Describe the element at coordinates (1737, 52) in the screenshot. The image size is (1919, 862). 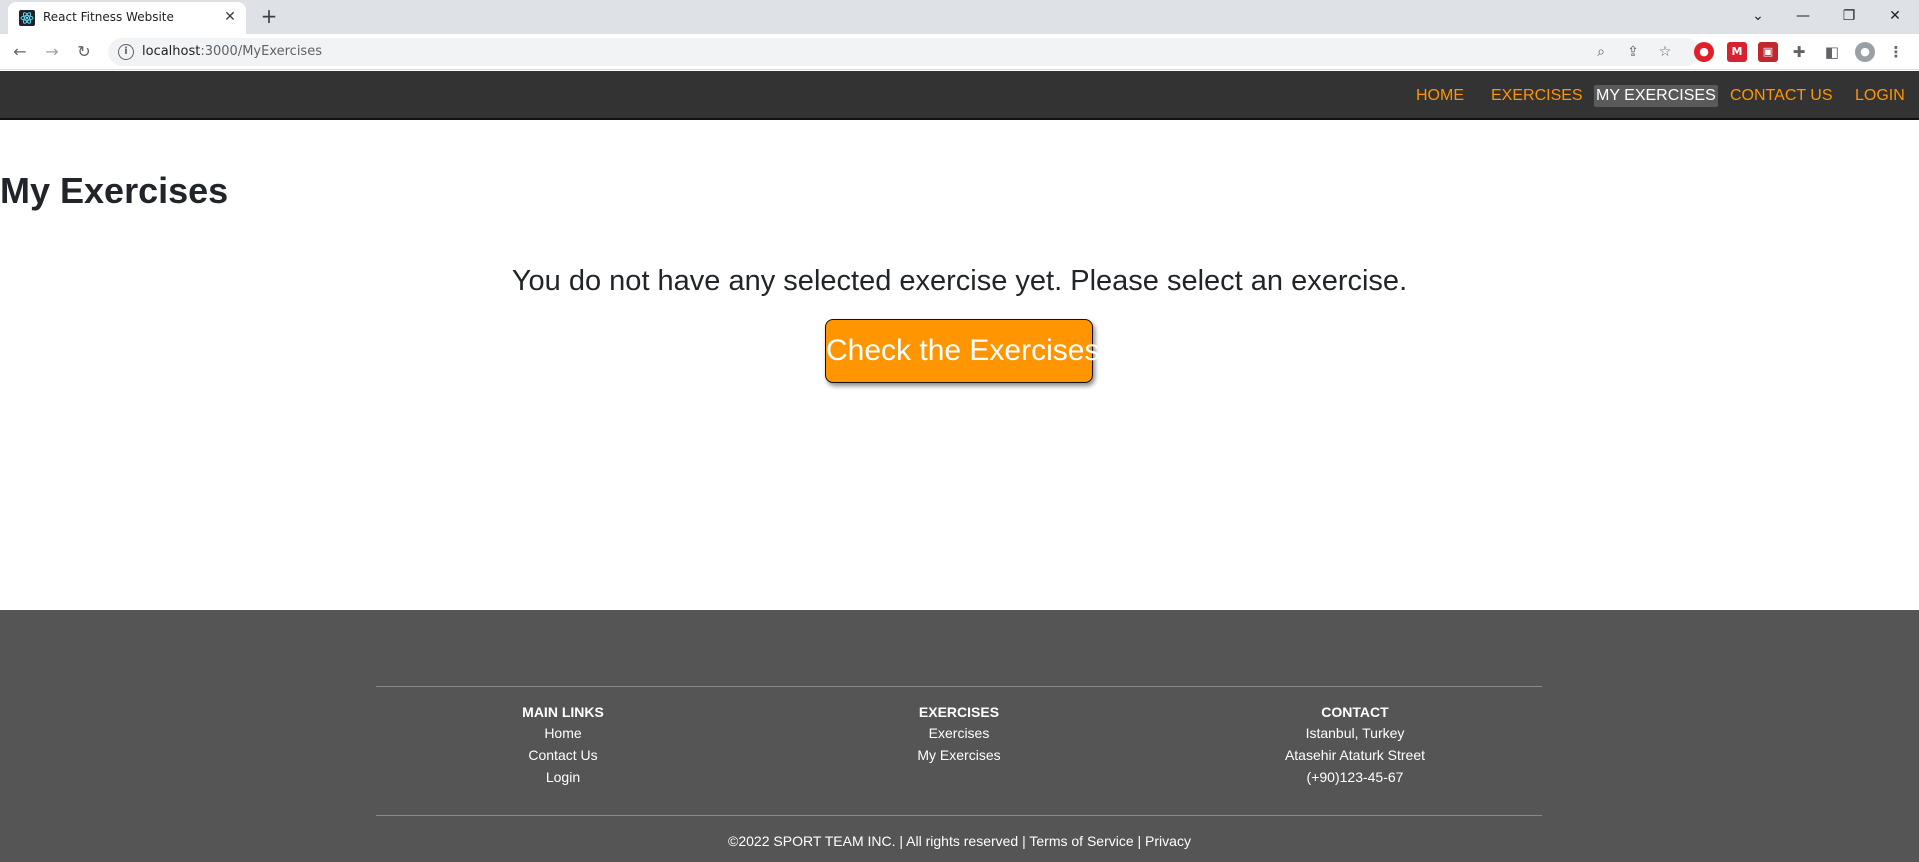
I see `extension-m-icon: M` at that location.